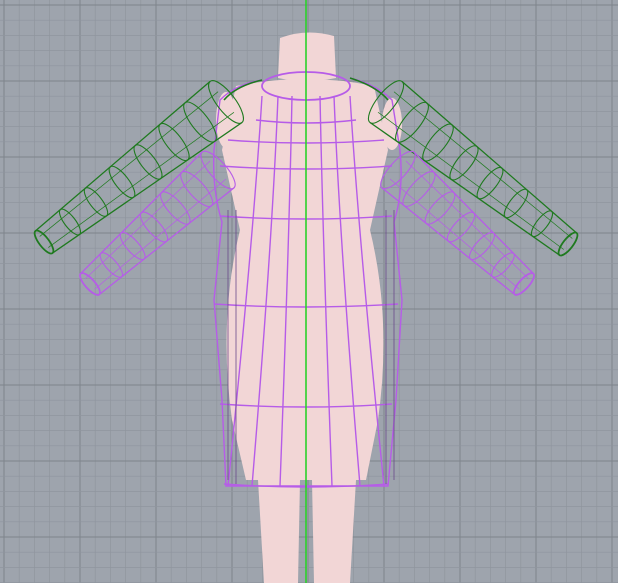  I want to click on mannequin-right-leg, so click(334, 531).